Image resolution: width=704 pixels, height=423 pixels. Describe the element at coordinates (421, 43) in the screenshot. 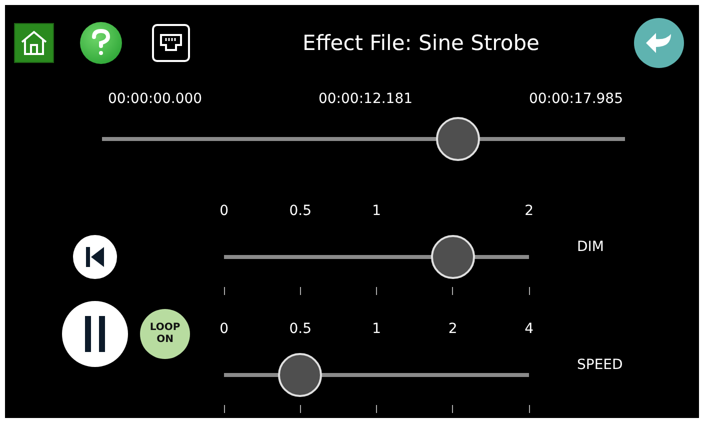

I see `window-title: Effect File: Sine Strobe` at that location.